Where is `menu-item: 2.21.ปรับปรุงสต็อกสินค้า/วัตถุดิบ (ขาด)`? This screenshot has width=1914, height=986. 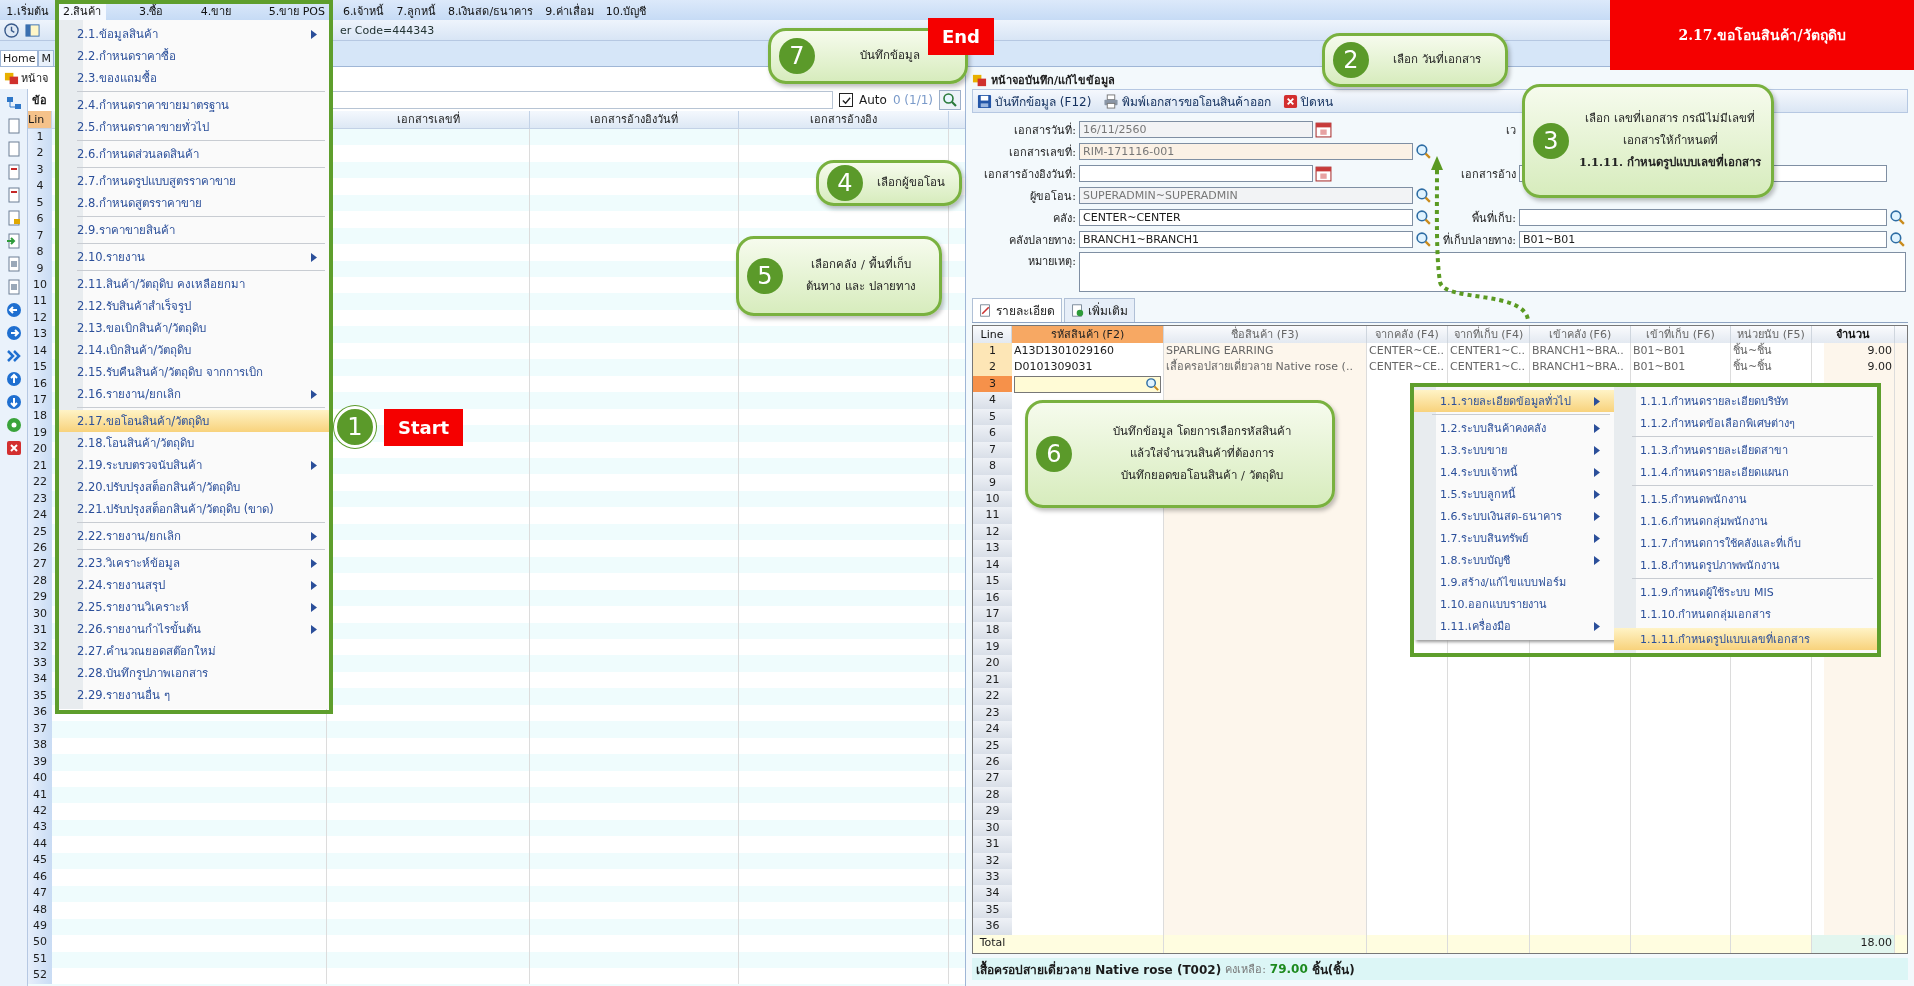
menu-item: 2.21.ปรับปรุงสต็อกสินค้า/วัตถุดิบ (ขาด) is located at coordinates (194, 509).